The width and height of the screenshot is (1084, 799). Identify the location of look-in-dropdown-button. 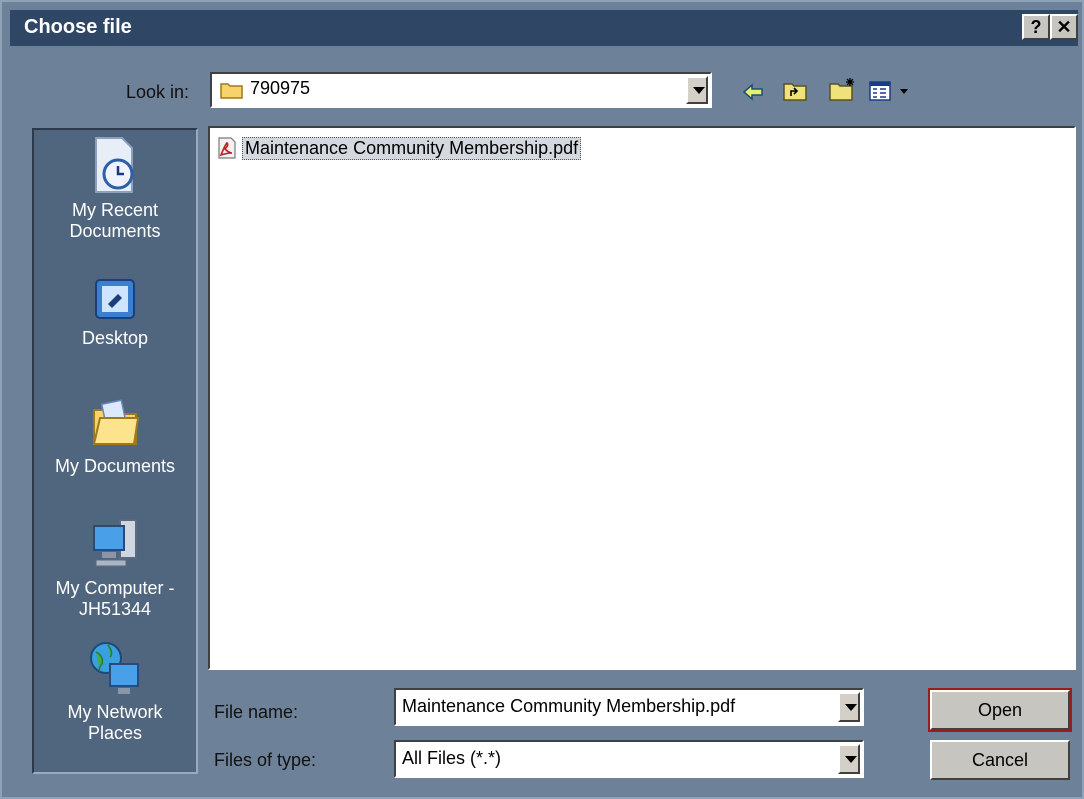
(697, 90).